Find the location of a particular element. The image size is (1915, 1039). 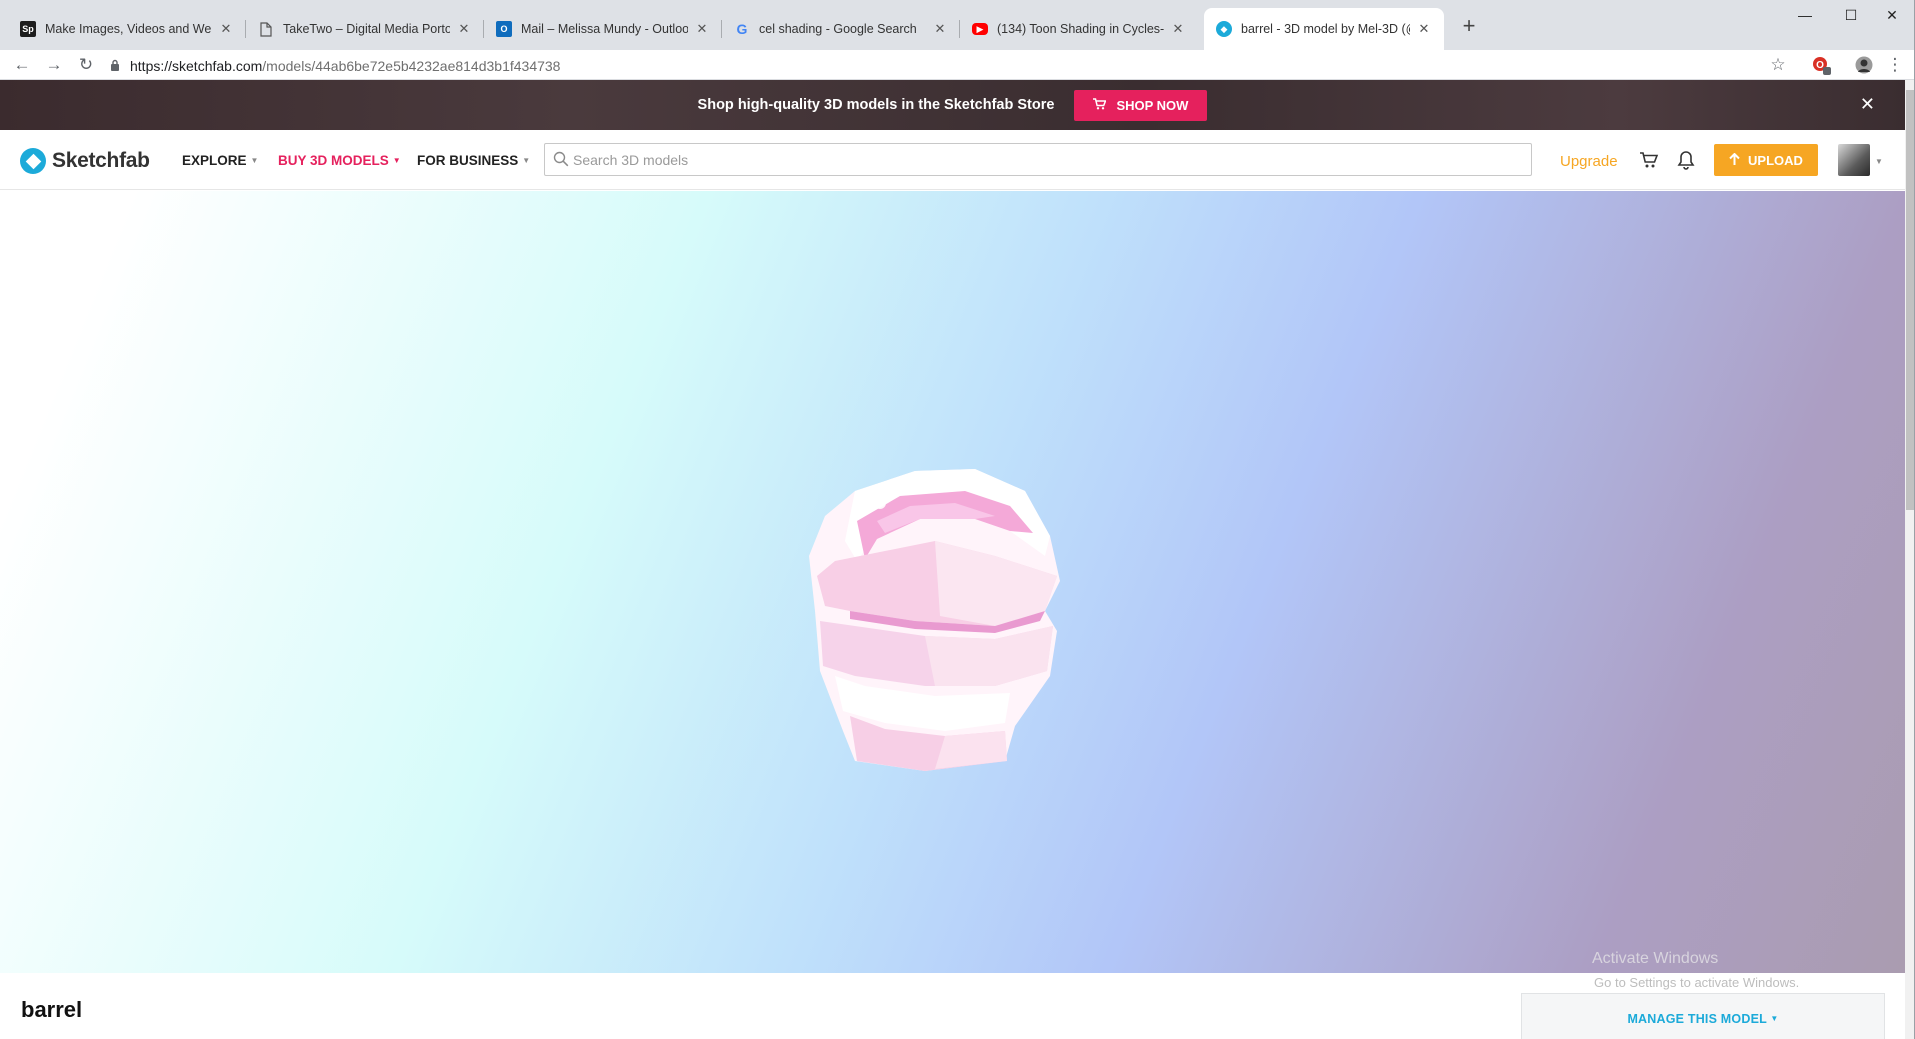

search-input: Search 3D models is located at coordinates (1038, 159).